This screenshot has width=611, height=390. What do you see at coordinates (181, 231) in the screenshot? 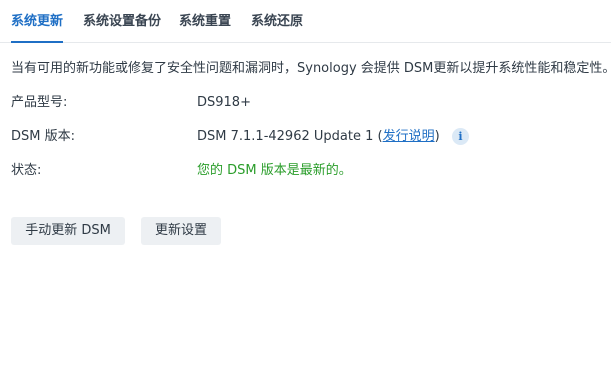
I see `update-settings-button: 更新设置` at bounding box center [181, 231].